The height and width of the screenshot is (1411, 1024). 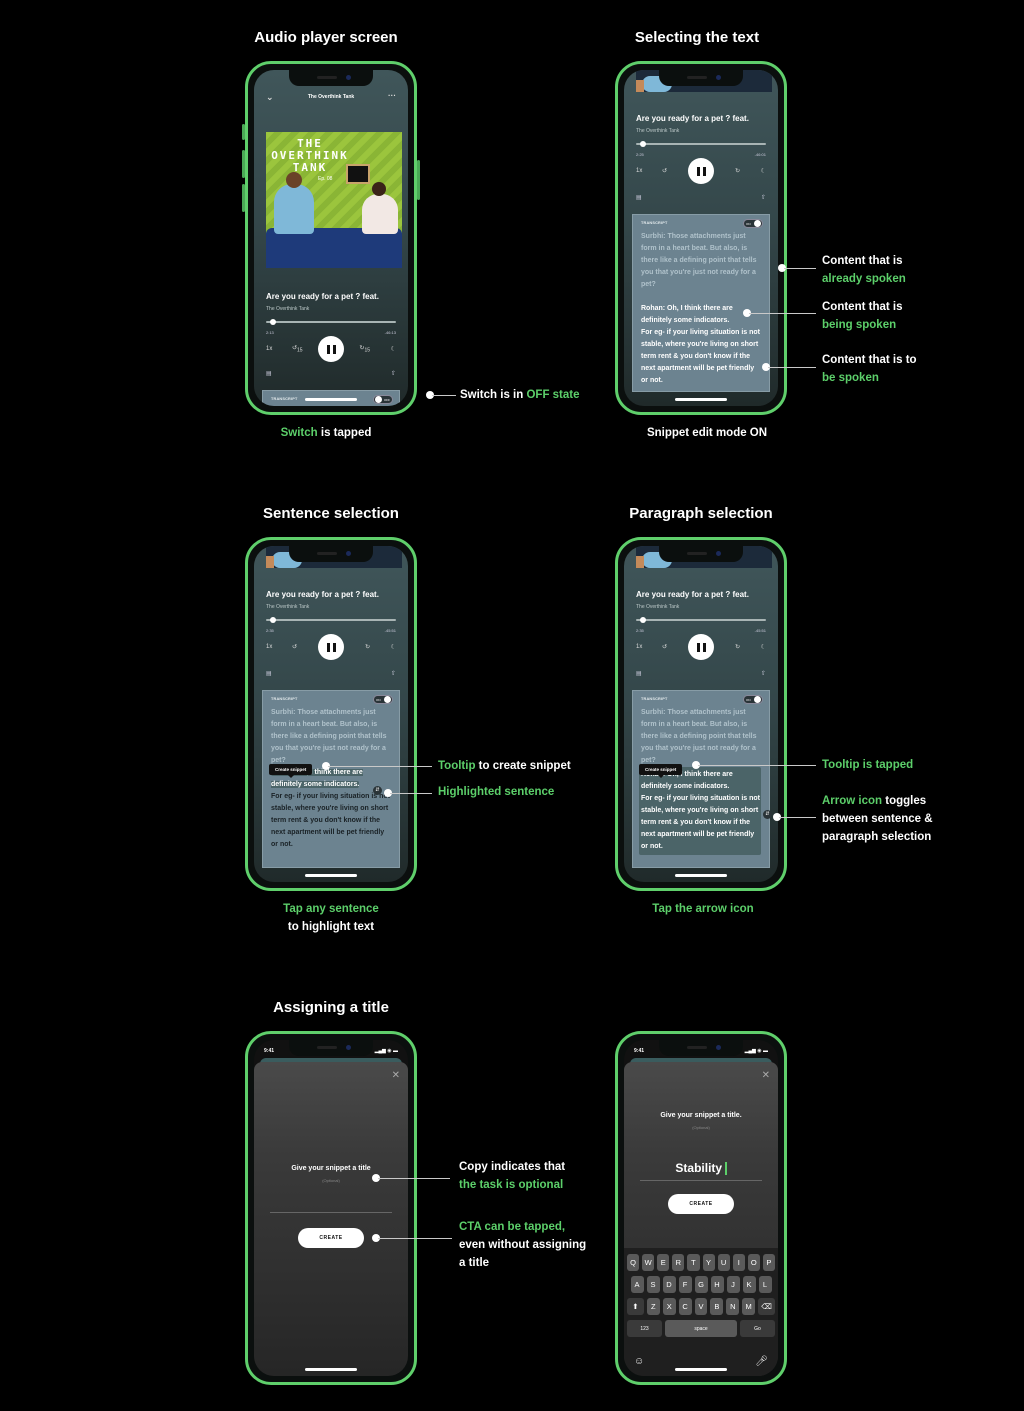 I want to click on key-y: Y, so click(x=708, y=1262).